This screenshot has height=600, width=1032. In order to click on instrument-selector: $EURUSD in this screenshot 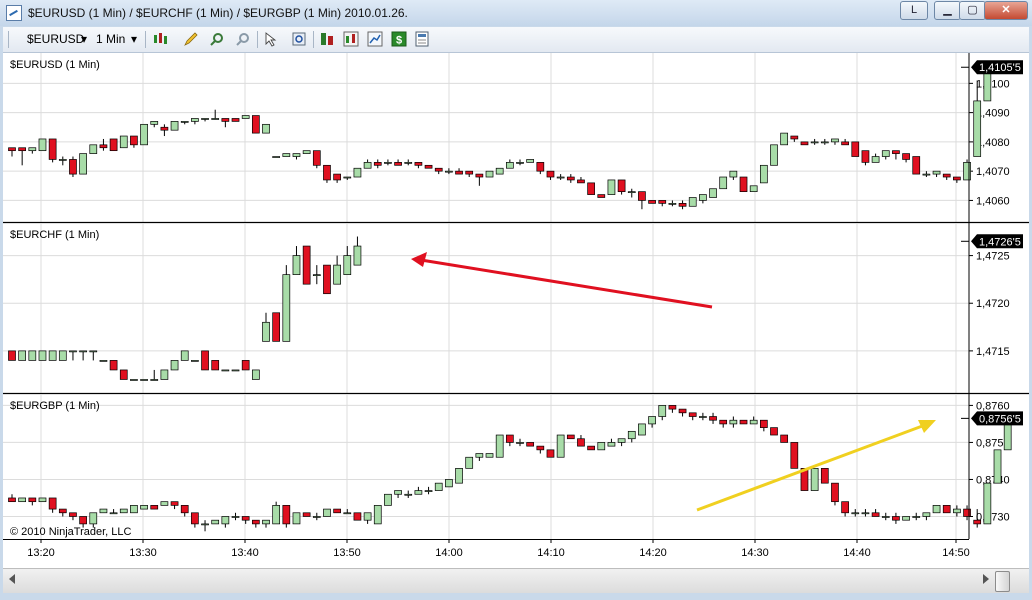, I will do `click(55, 39)`.